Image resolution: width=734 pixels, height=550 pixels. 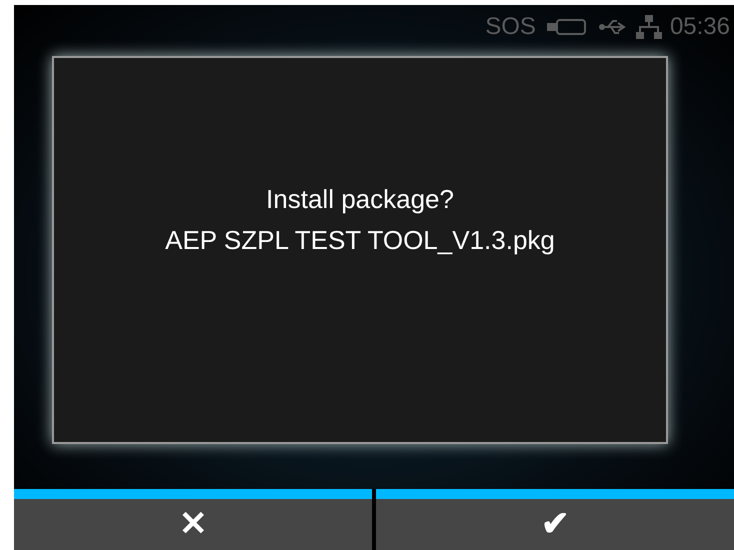 I want to click on dialog-message: AEP SZPL TEST TOOL_V1.3.pkg, so click(x=360, y=240).